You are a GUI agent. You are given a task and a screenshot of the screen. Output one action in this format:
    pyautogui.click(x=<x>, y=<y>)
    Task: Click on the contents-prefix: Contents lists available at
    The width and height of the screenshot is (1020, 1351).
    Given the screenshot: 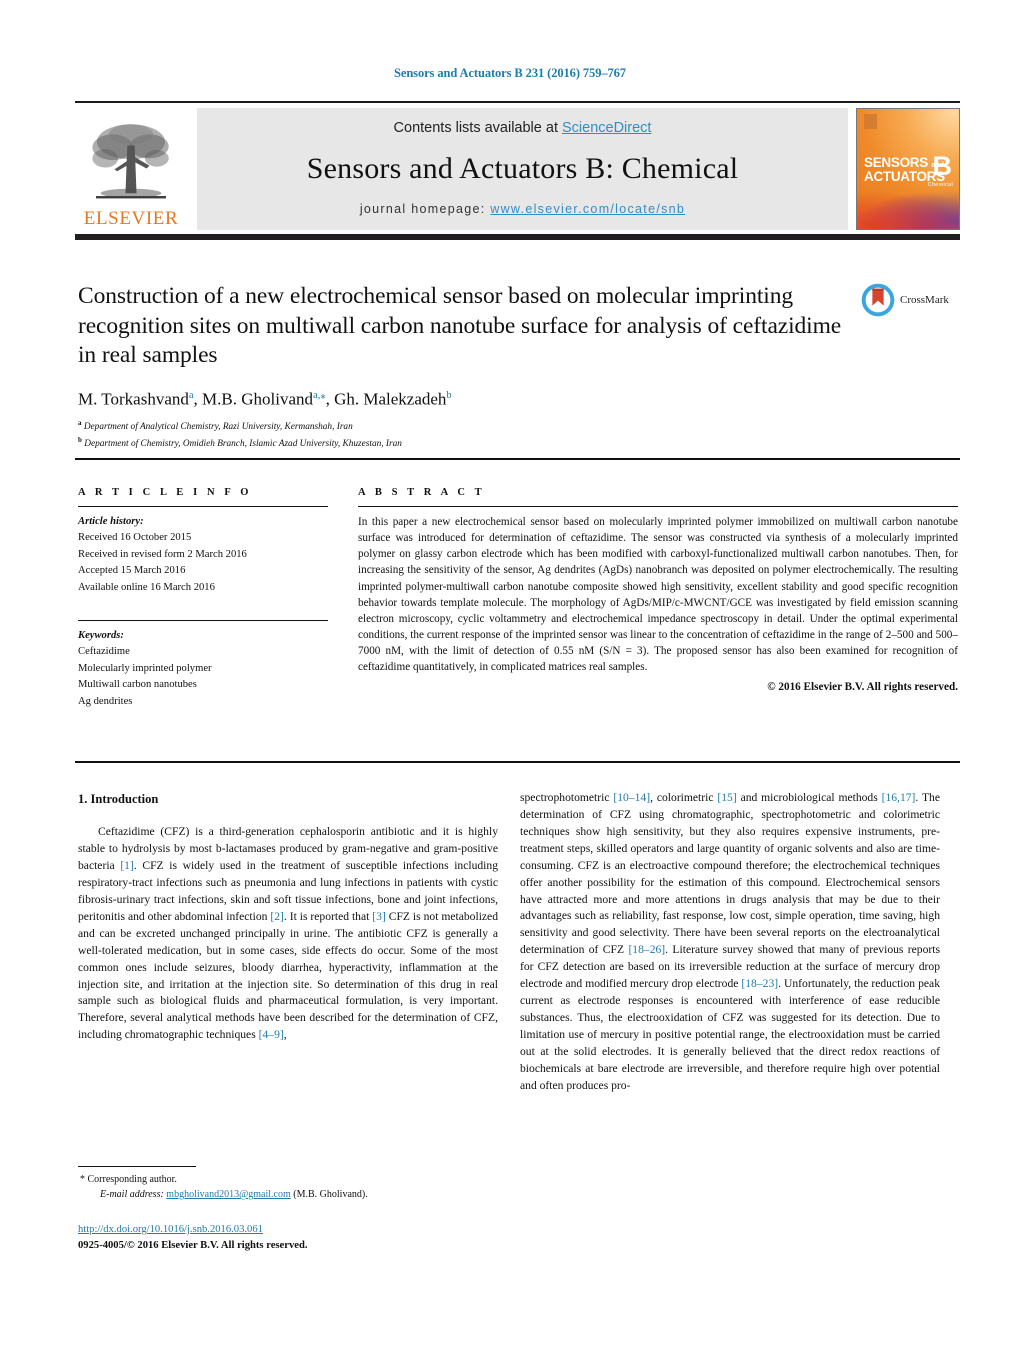 What is the action you would take?
    pyautogui.click(x=477, y=128)
    